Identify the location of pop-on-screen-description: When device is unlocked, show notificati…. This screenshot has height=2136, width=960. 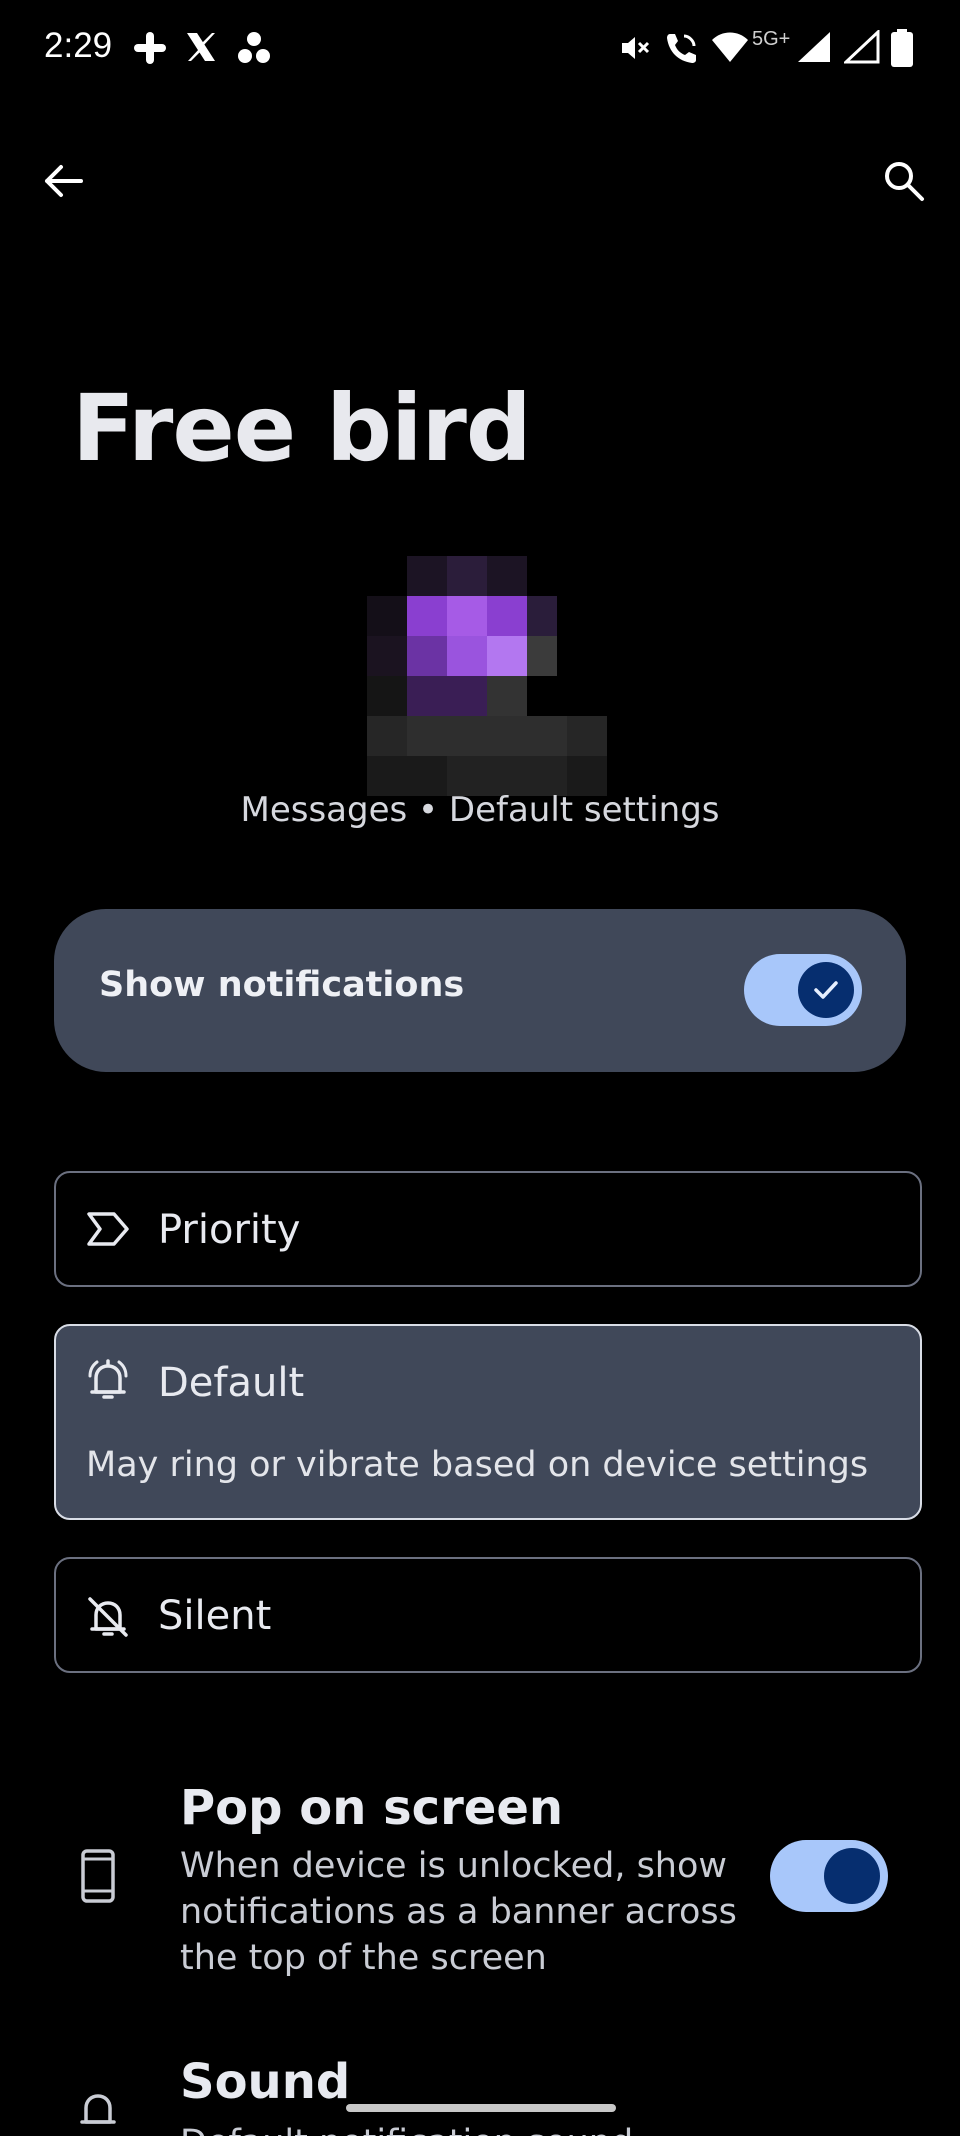
(458, 1912).